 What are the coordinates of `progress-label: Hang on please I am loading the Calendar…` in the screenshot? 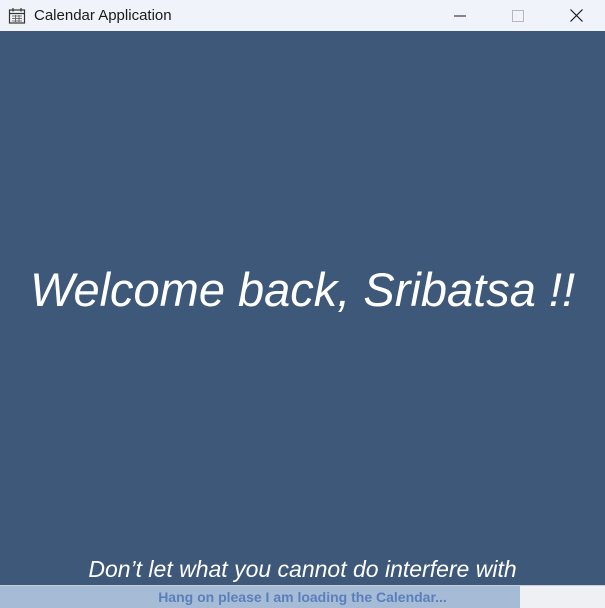 It's located at (302, 597).